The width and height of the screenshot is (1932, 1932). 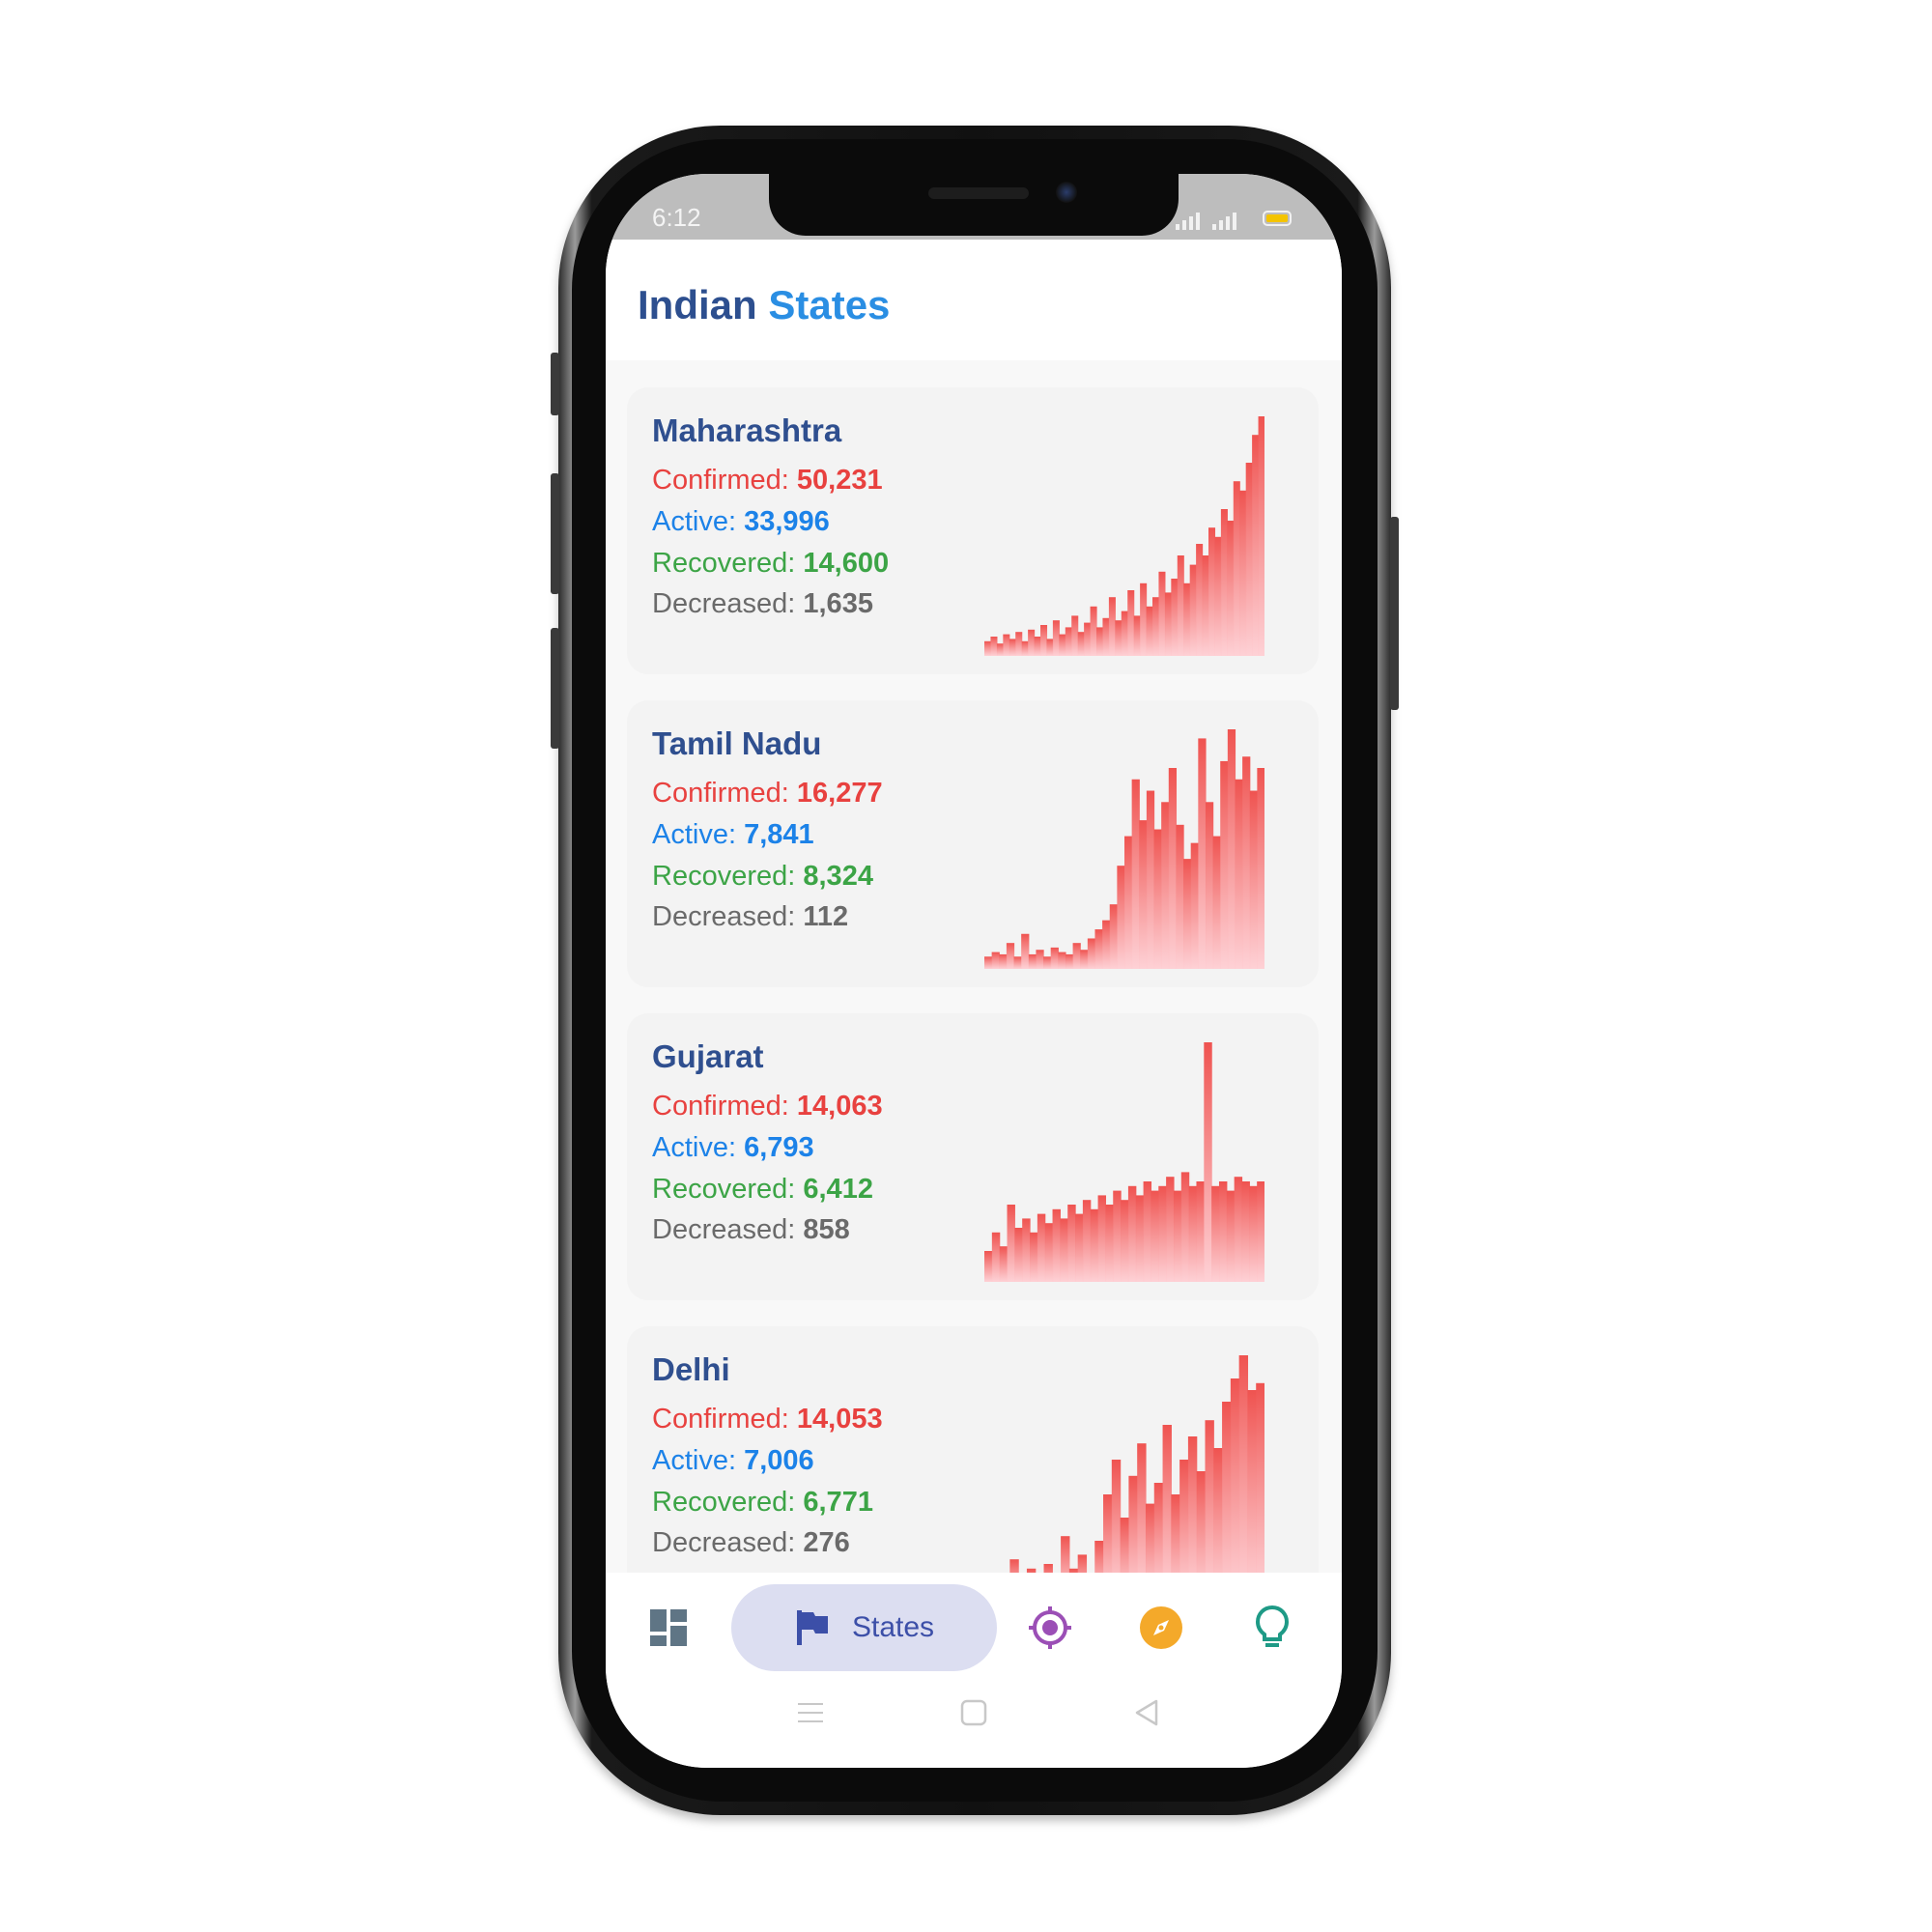 I want to click on home-square-icon, so click(x=973, y=1712).